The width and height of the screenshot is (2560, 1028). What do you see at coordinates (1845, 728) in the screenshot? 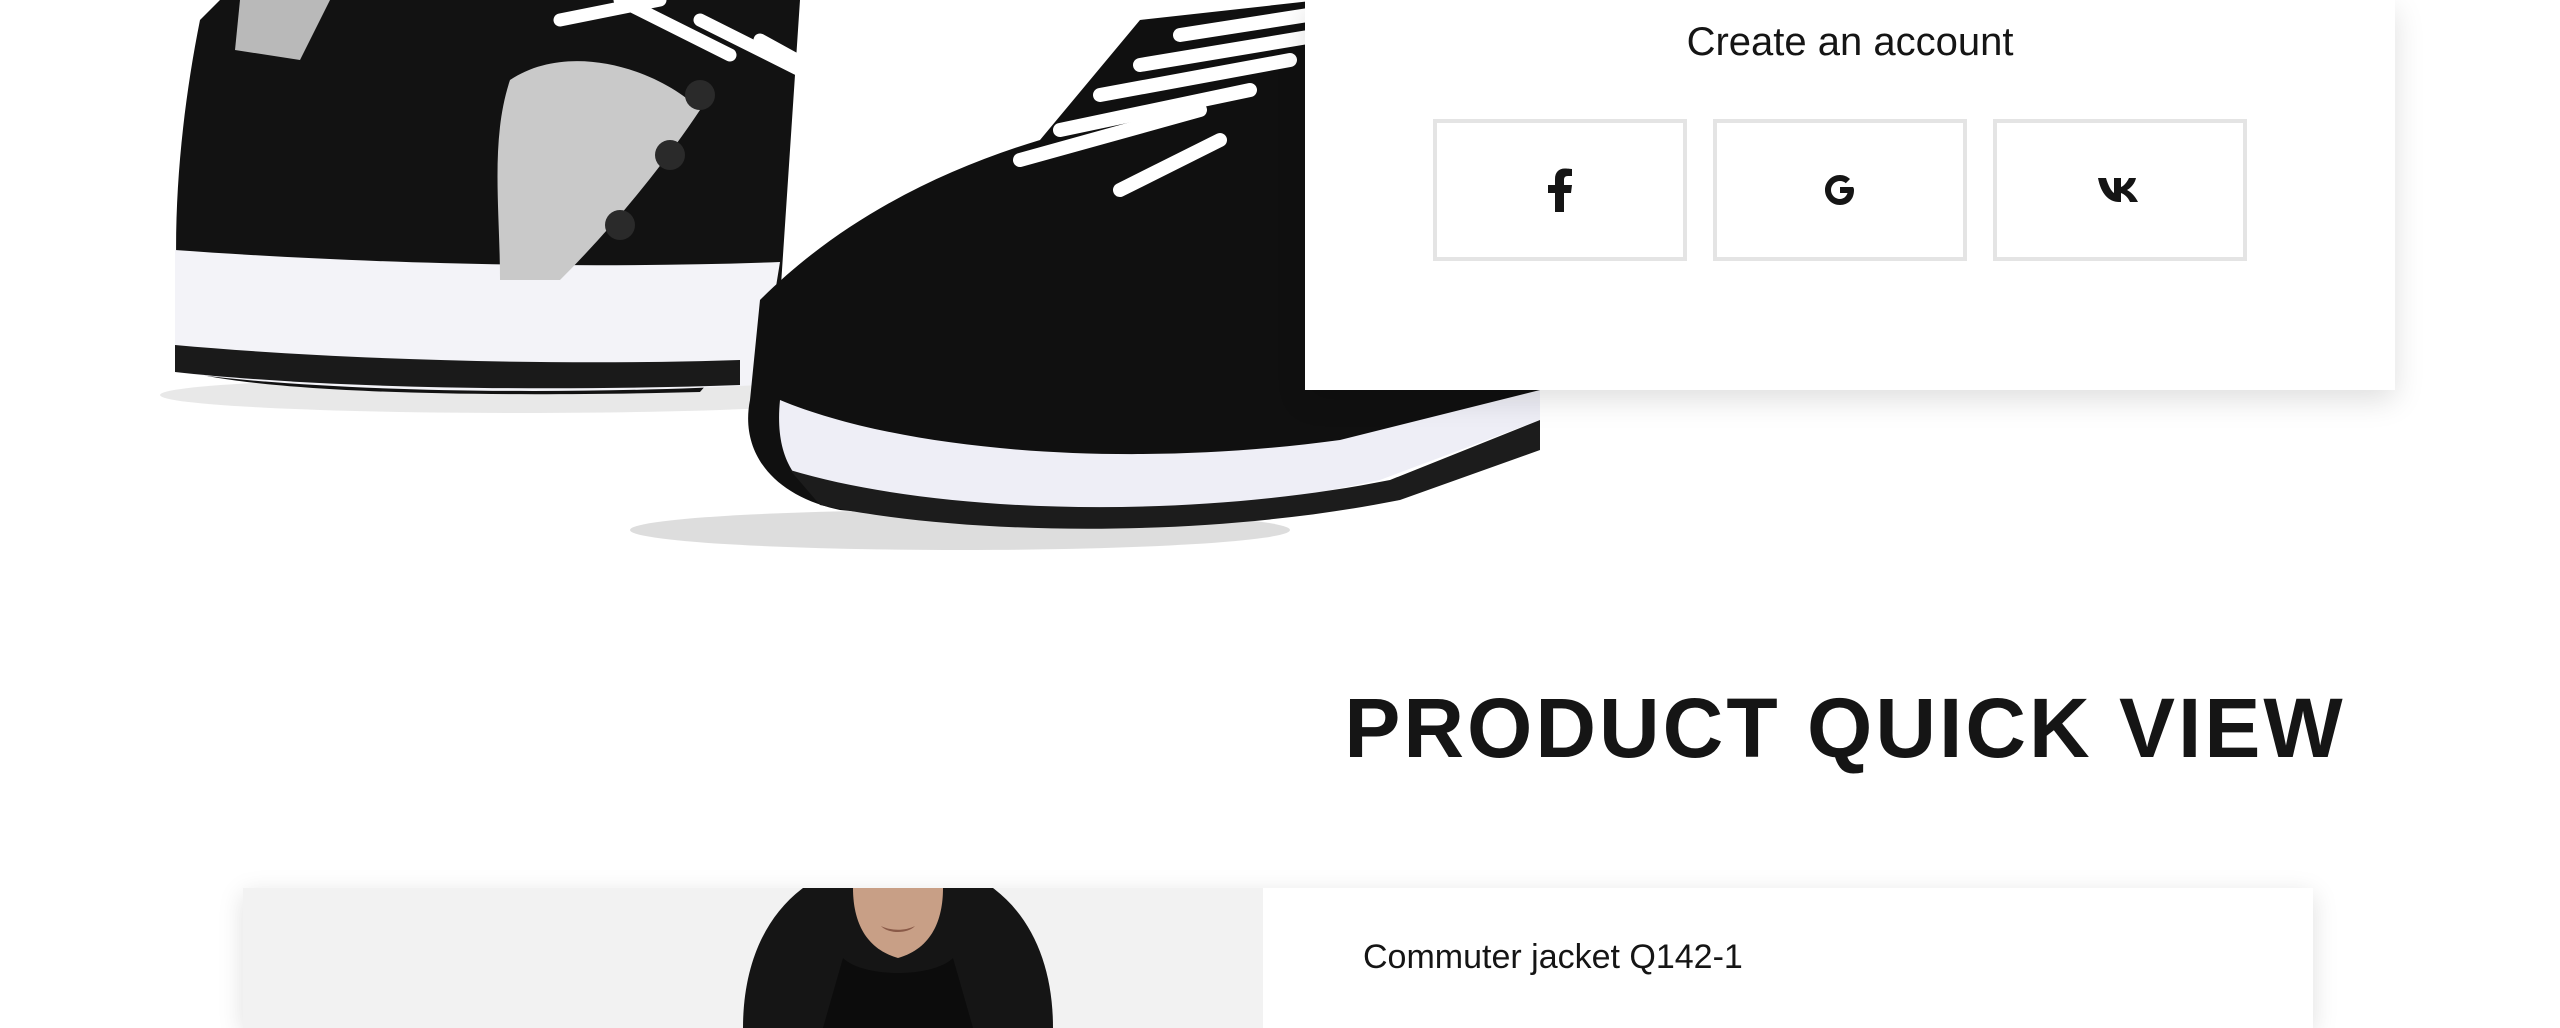
I see `section-title: PRODUCT QUICK VIEW` at bounding box center [1845, 728].